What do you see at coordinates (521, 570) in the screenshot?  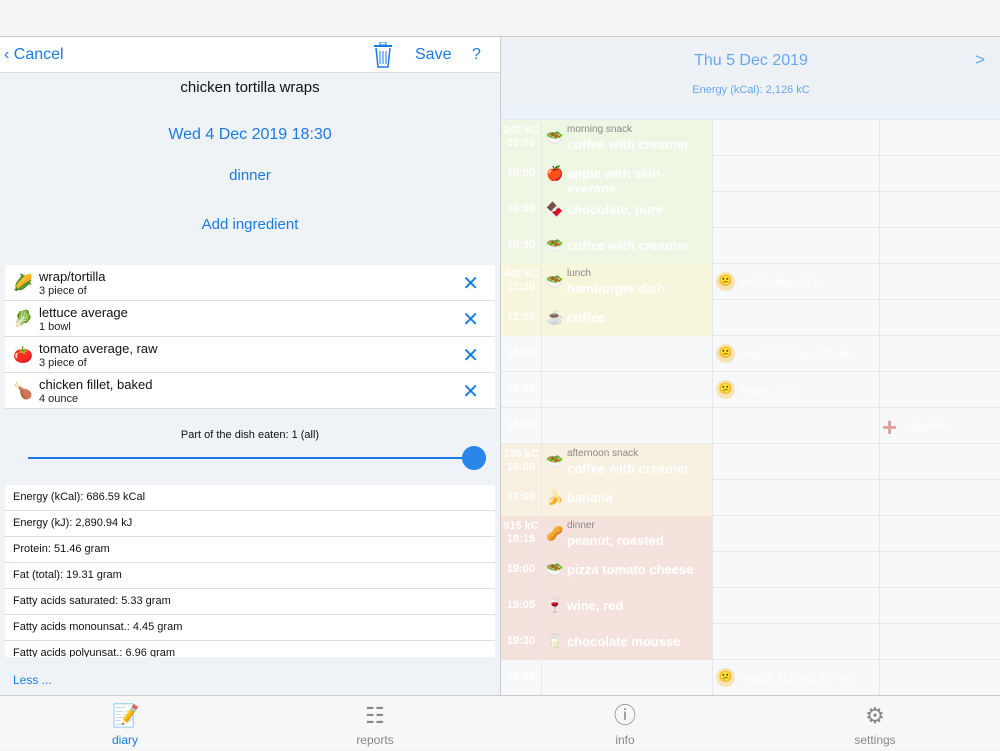 I see `time-cell: 19:00` at bounding box center [521, 570].